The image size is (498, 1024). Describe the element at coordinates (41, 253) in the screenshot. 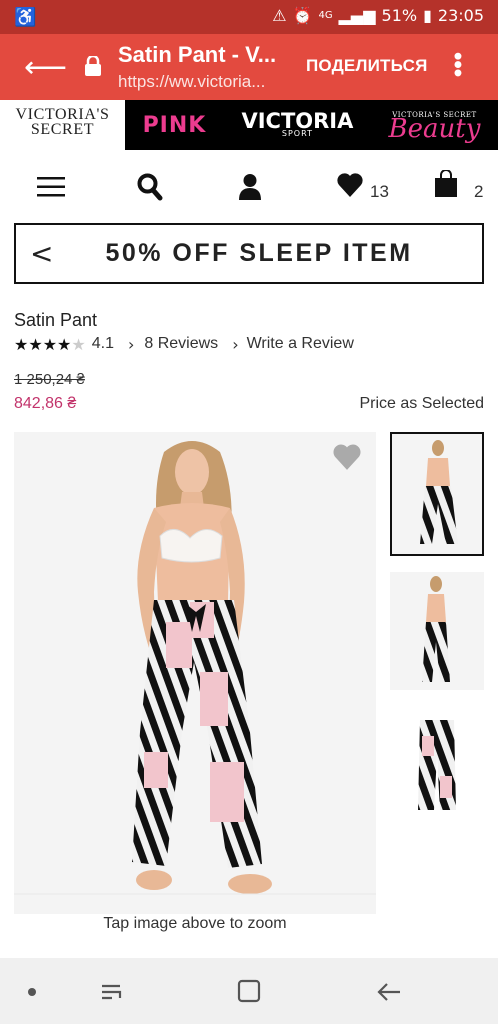

I see `chevron-left-icon: <` at that location.